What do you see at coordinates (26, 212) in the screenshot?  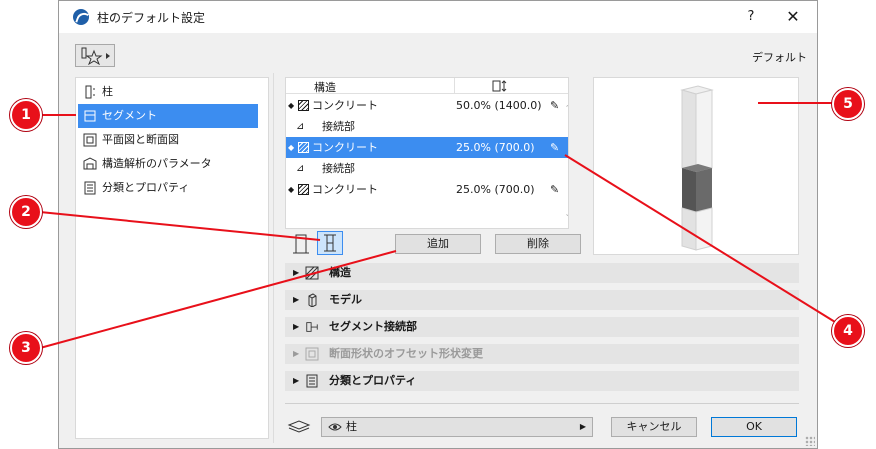 I see `callout-2: 2` at bounding box center [26, 212].